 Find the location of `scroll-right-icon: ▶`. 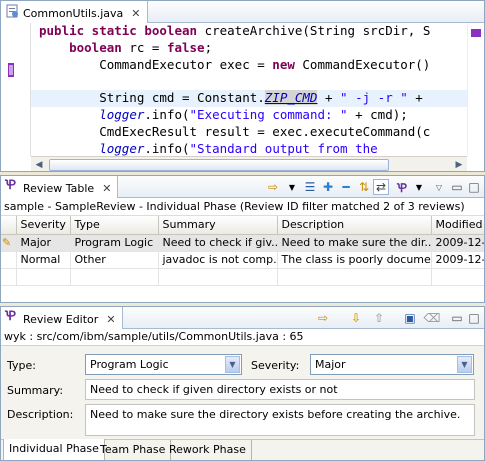

scroll-right-icon: ▶ is located at coordinates (459, 164).